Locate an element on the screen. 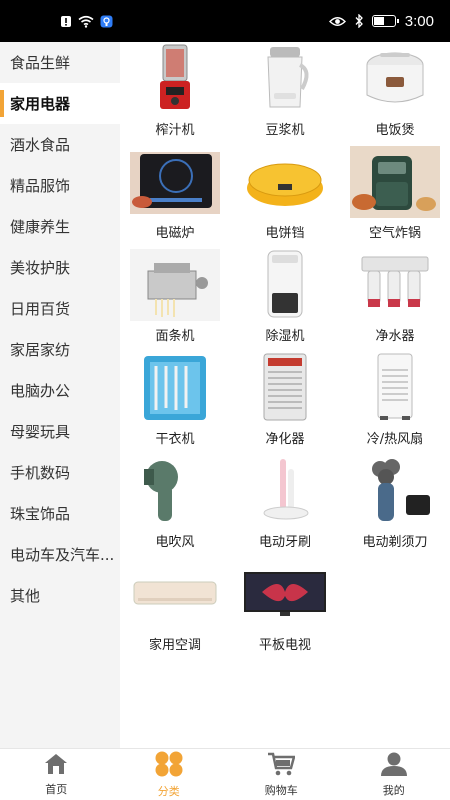 This screenshot has width=450, height=800. sidebar-item-0: 食品生鲜 is located at coordinates (60, 62).